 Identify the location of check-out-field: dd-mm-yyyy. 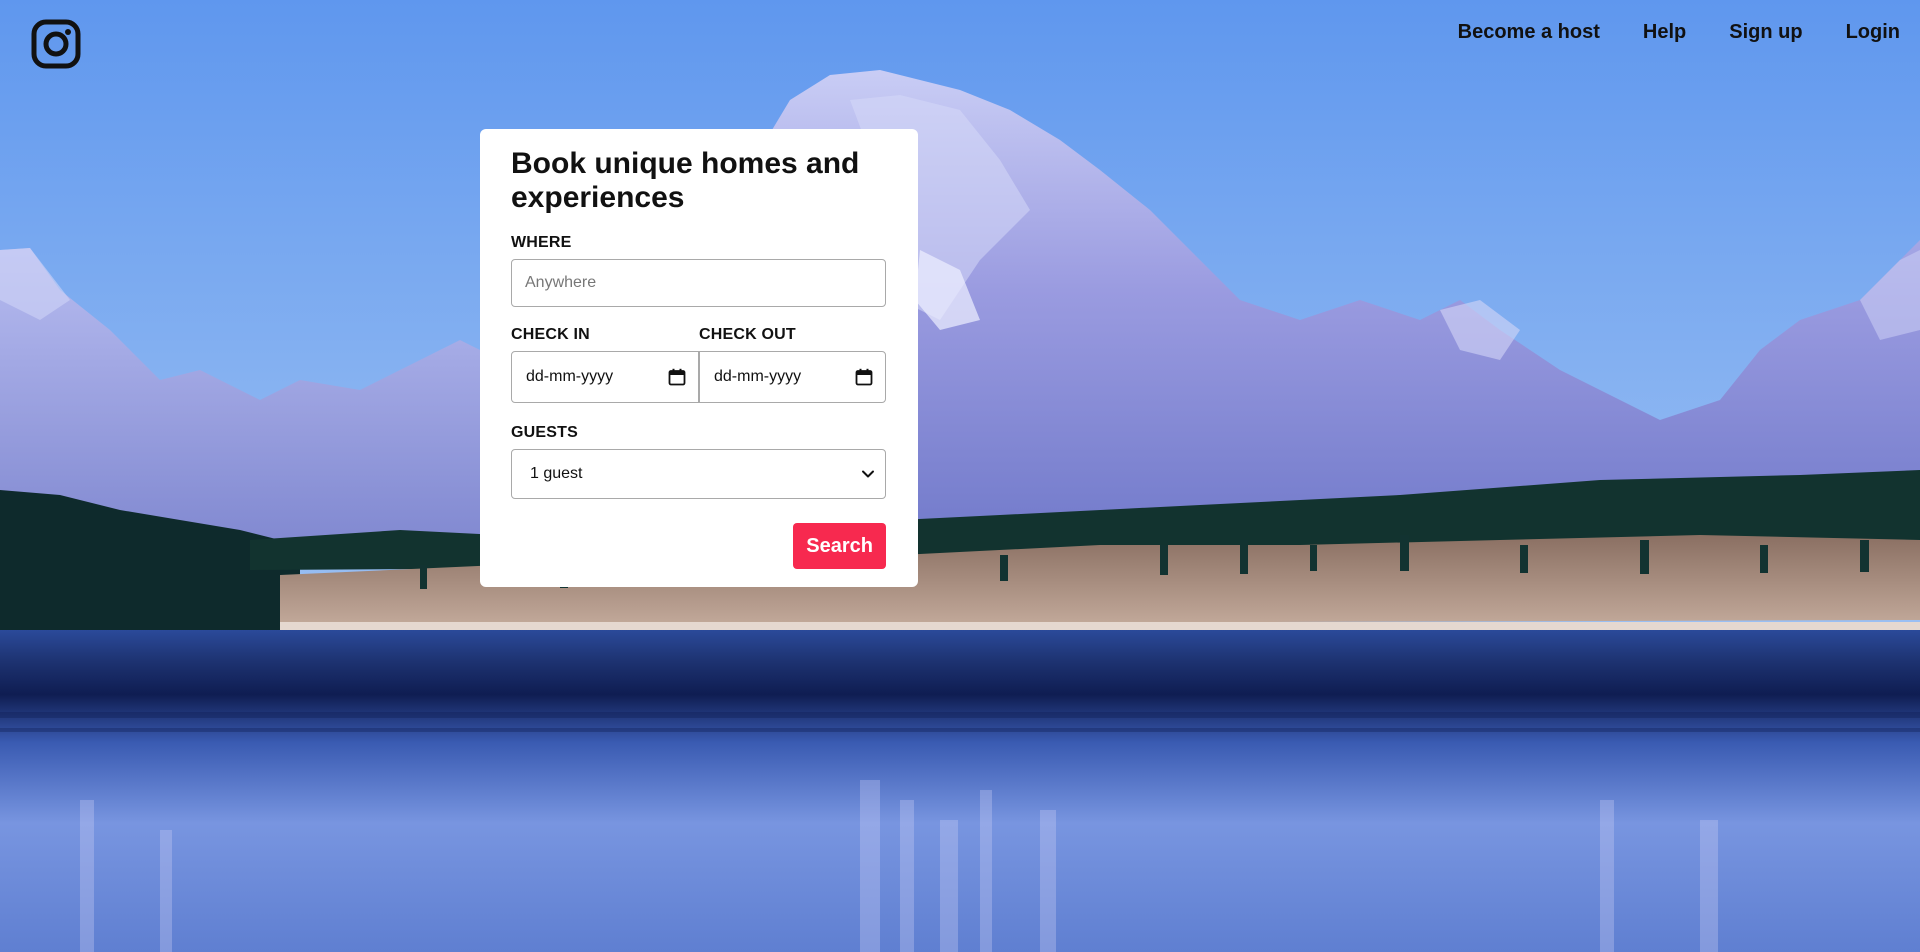
(792, 377).